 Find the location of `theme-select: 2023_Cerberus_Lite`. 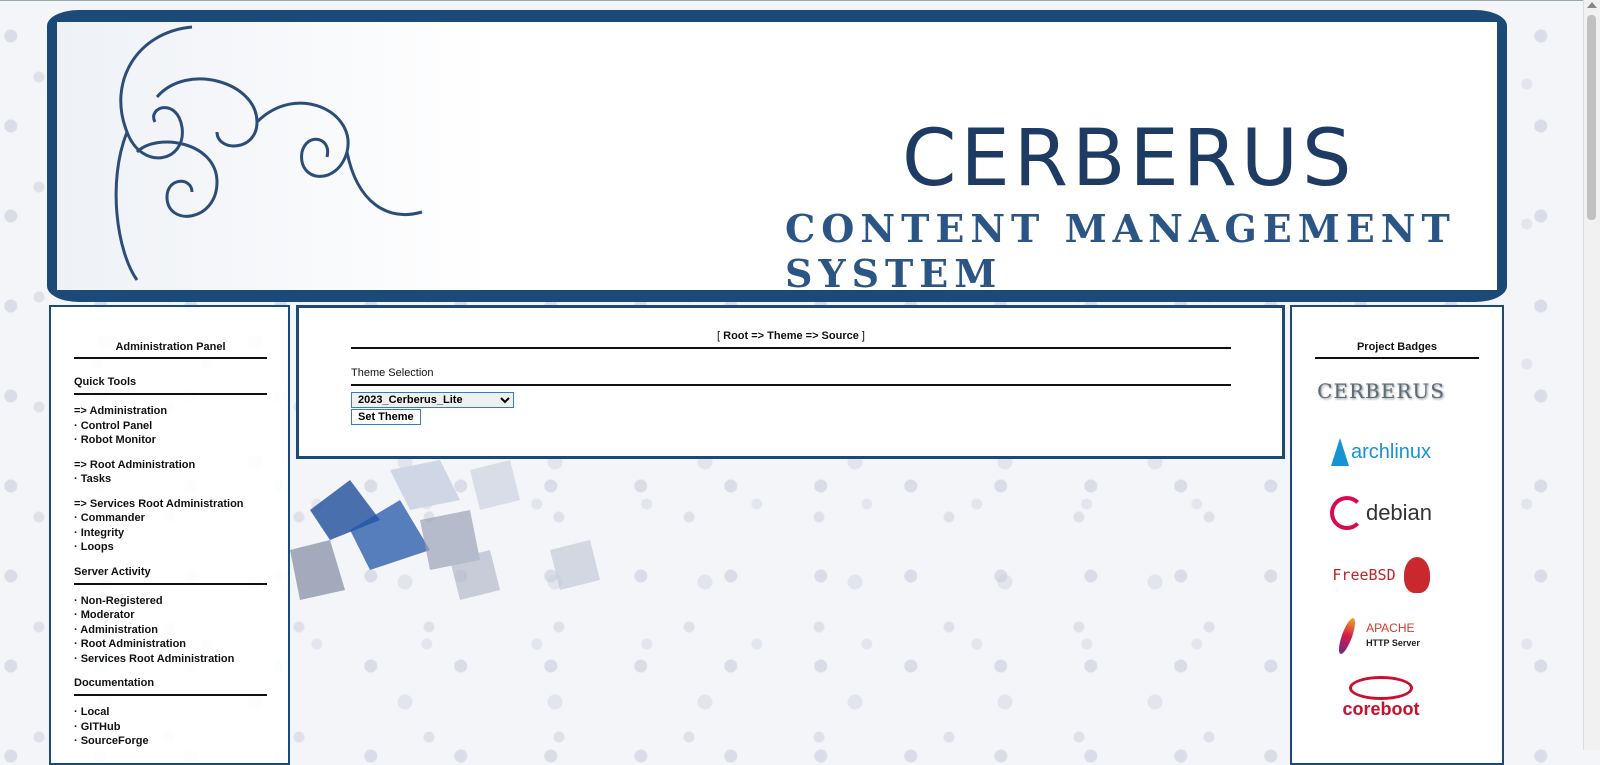

theme-select: 2023_Cerberus_Lite is located at coordinates (432, 400).